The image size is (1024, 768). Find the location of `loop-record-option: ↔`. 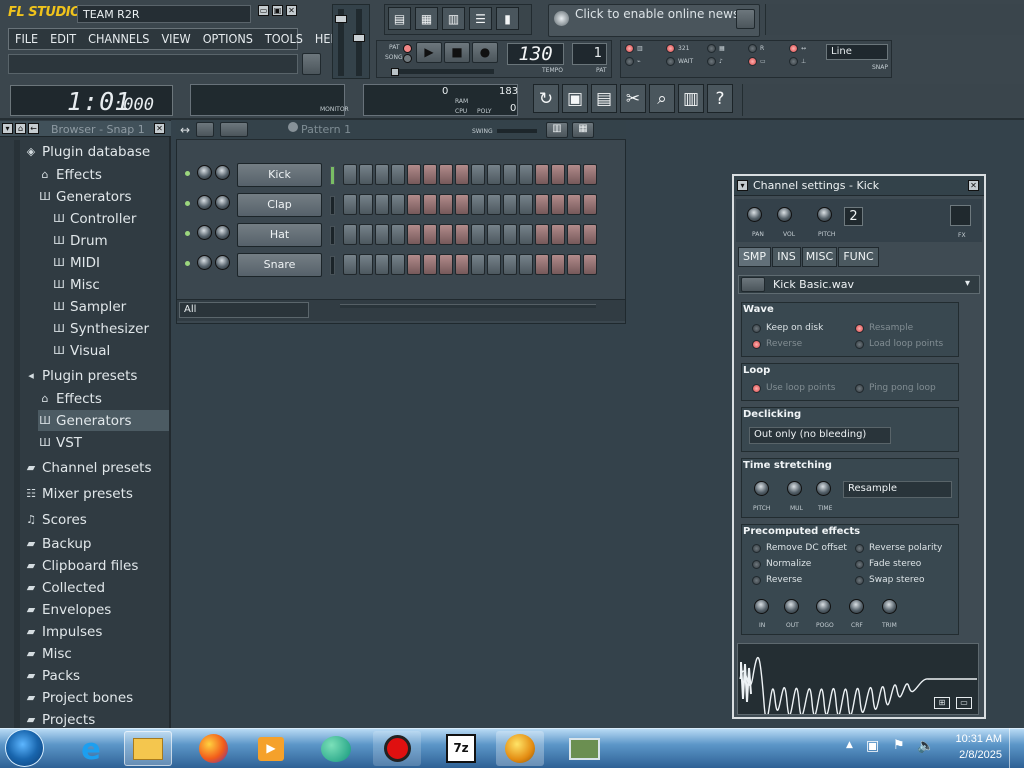

loop-record-option: ↔ is located at coordinates (809, 48).